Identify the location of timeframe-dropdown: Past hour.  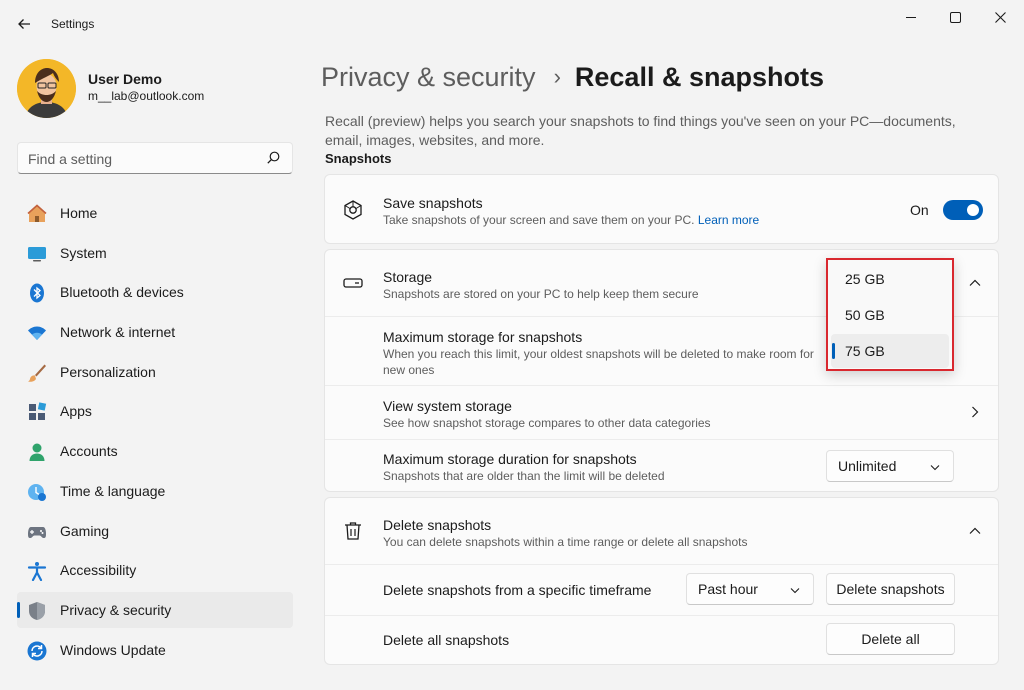
(750, 589).